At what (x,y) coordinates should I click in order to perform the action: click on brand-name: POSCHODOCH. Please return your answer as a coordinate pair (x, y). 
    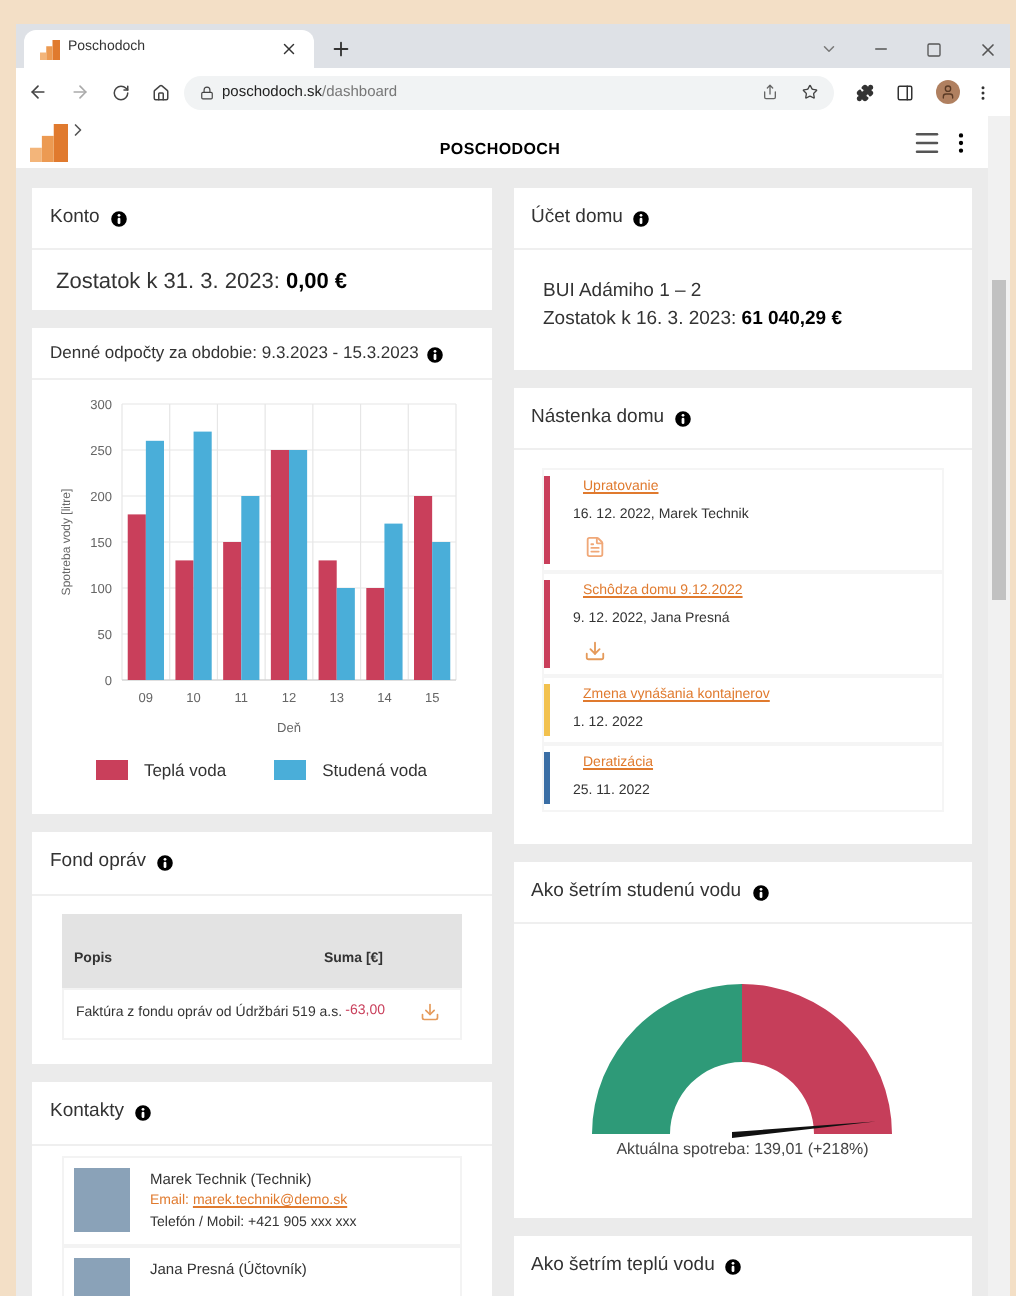
    Looking at the image, I should click on (500, 150).